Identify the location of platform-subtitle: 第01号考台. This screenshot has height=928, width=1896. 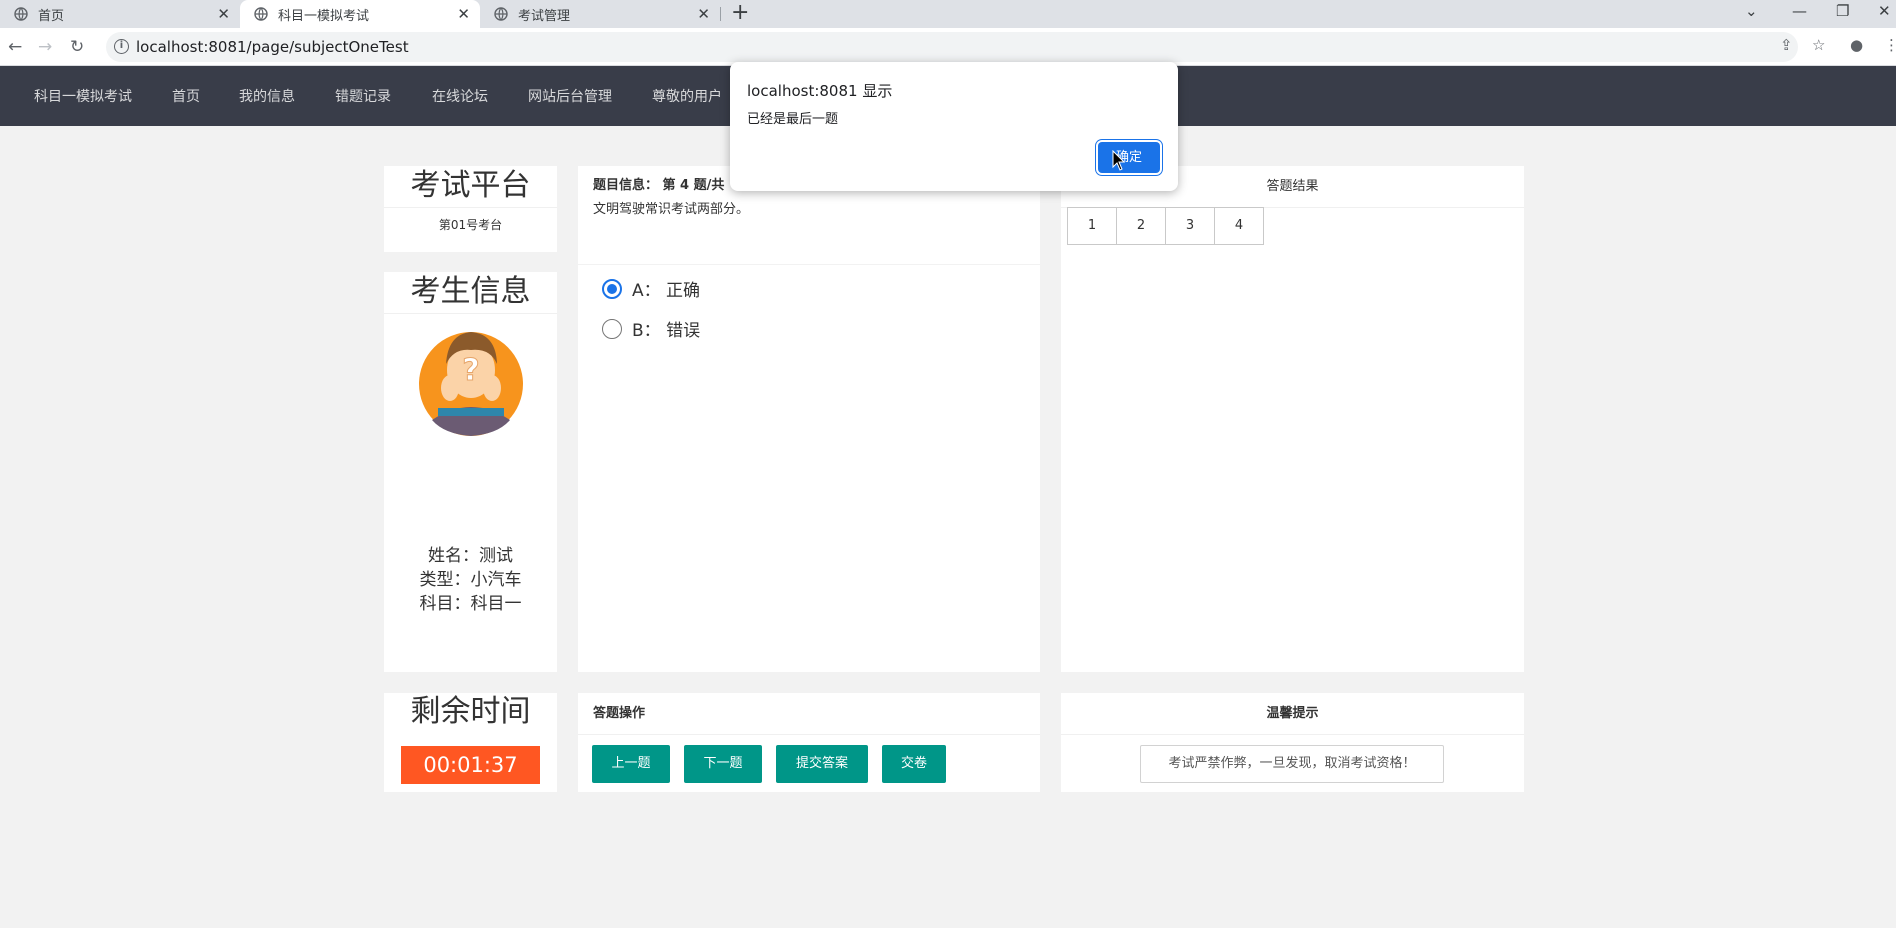
(470, 225).